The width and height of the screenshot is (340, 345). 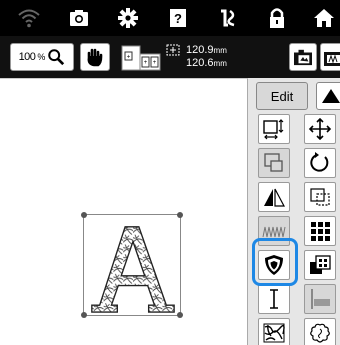 What do you see at coordinates (128, 18) in the screenshot?
I see `settings-gear-icon` at bounding box center [128, 18].